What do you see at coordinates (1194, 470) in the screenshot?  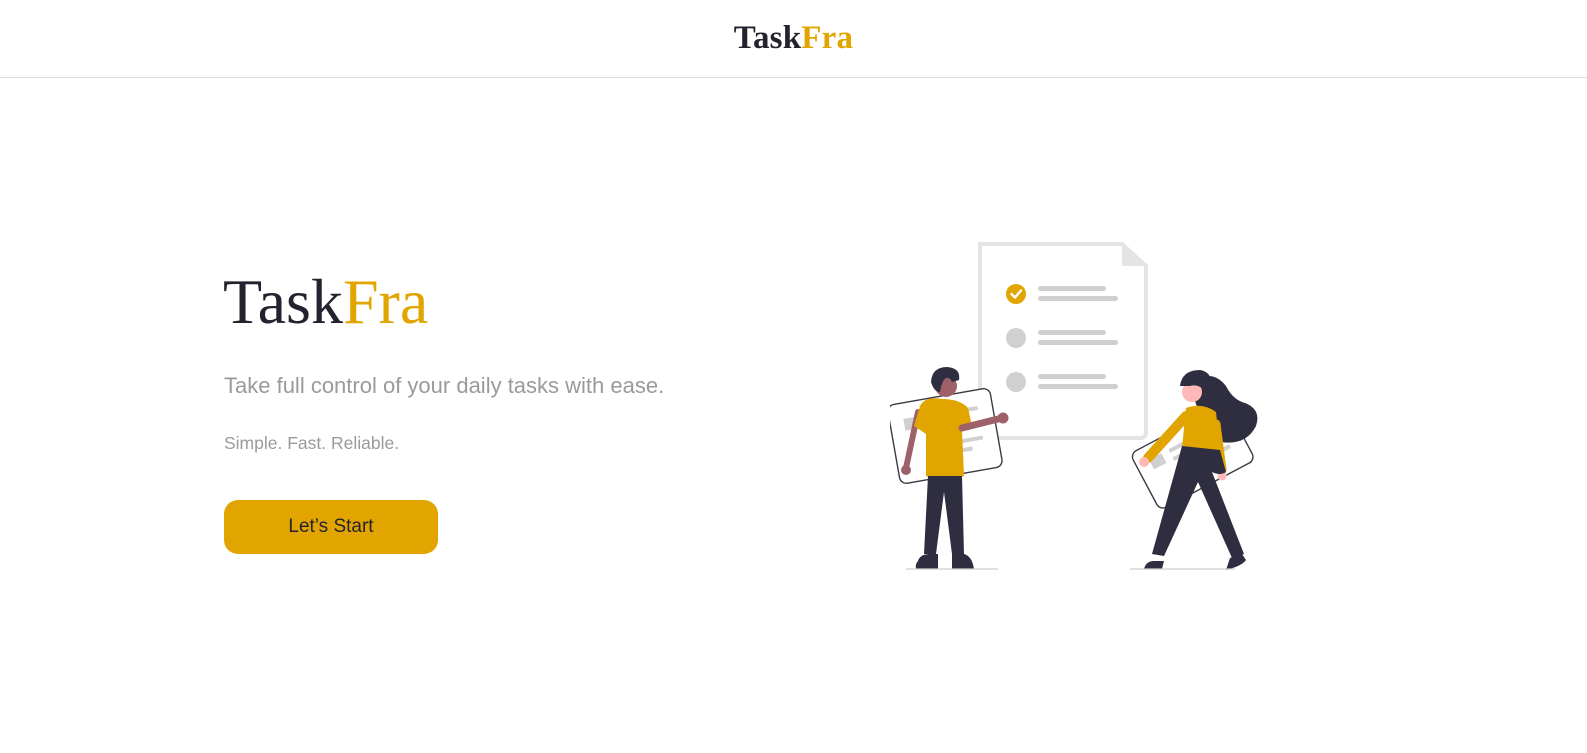 I see `woman-holding-card` at bounding box center [1194, 470].